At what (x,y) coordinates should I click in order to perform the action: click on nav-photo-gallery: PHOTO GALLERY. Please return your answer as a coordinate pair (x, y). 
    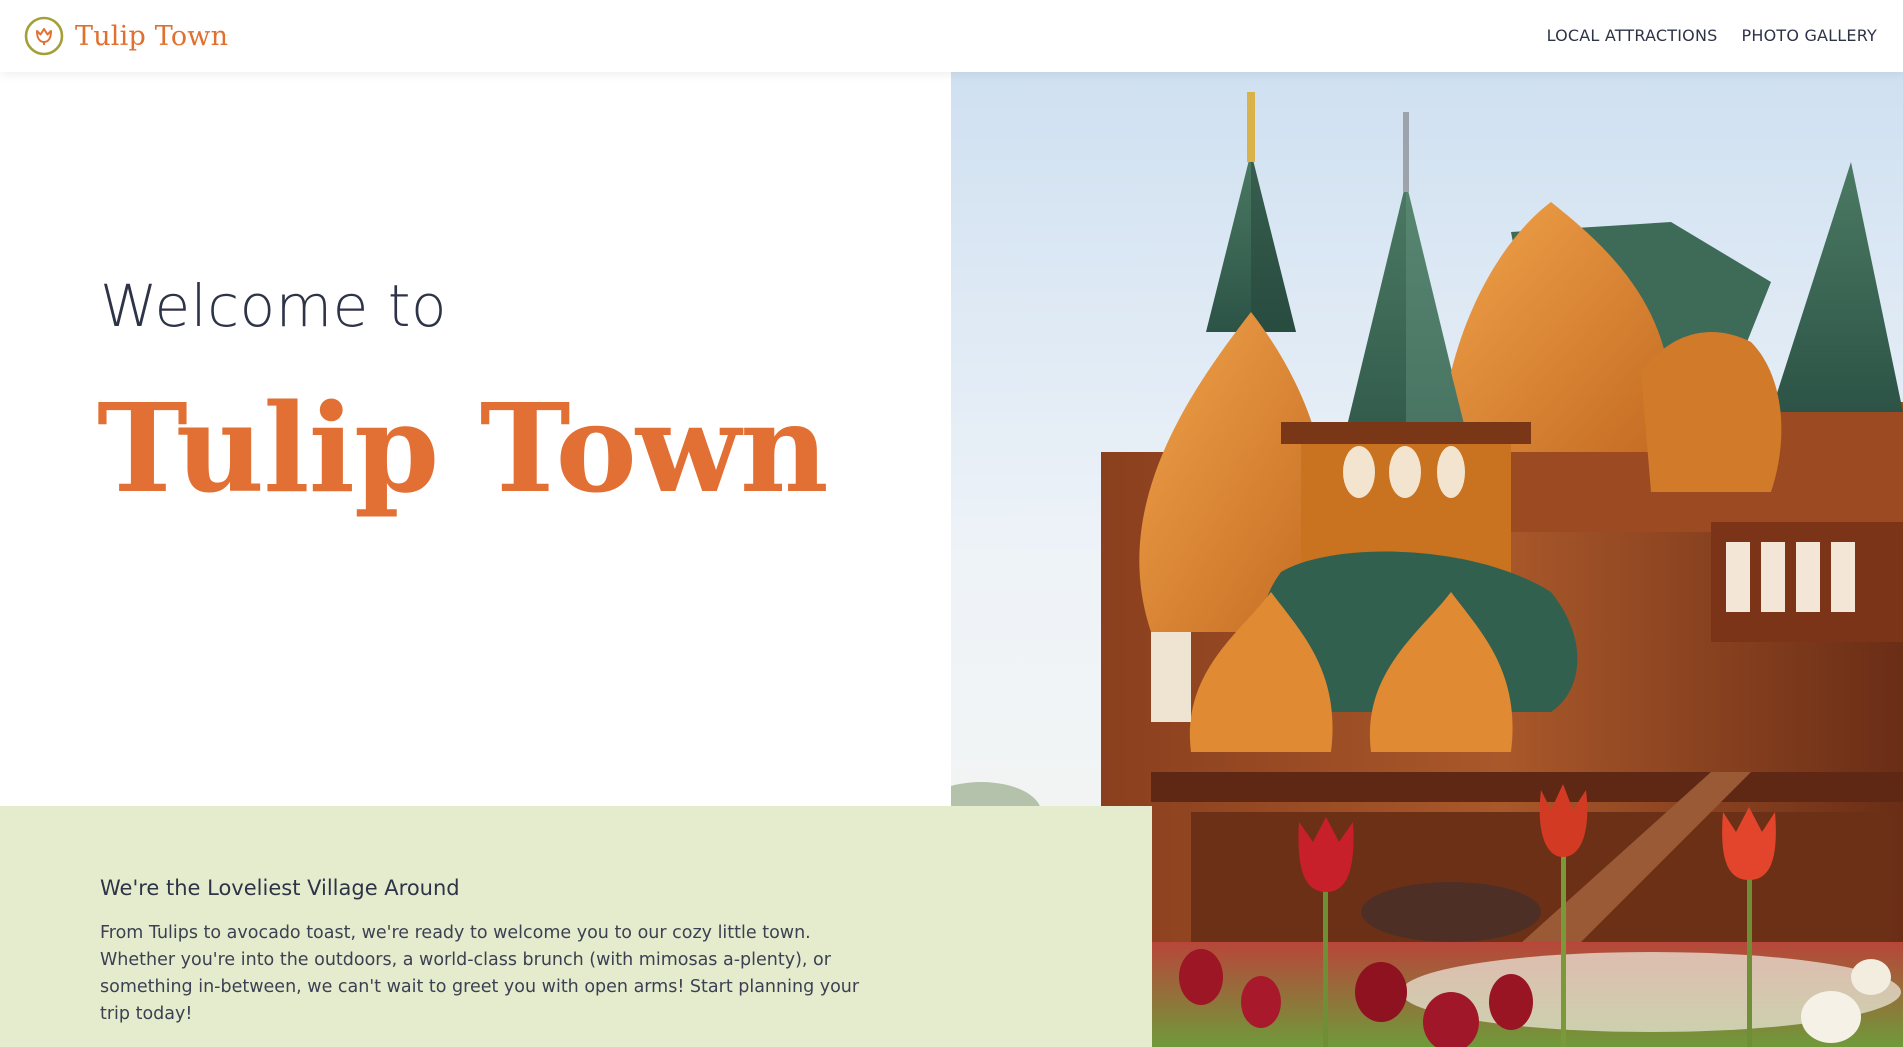
    Looking at the image, I should click on (1809, 36).